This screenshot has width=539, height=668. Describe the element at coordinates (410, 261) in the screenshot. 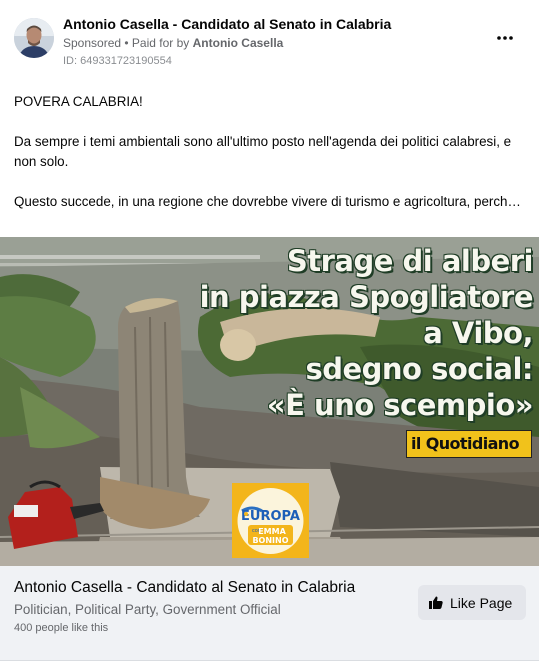

I see `headline-line: Strage di alberi` at that location.